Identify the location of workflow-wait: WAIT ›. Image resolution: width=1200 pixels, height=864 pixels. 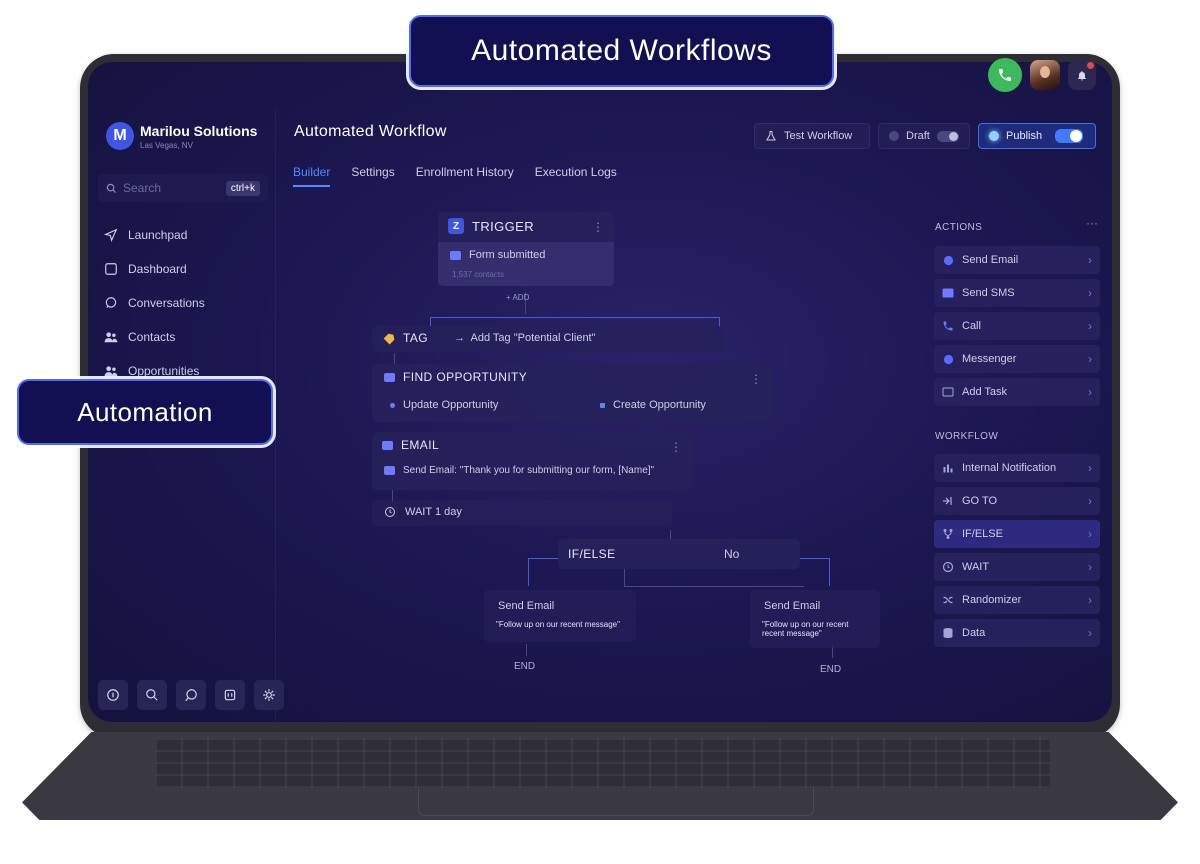
(1017, 567).